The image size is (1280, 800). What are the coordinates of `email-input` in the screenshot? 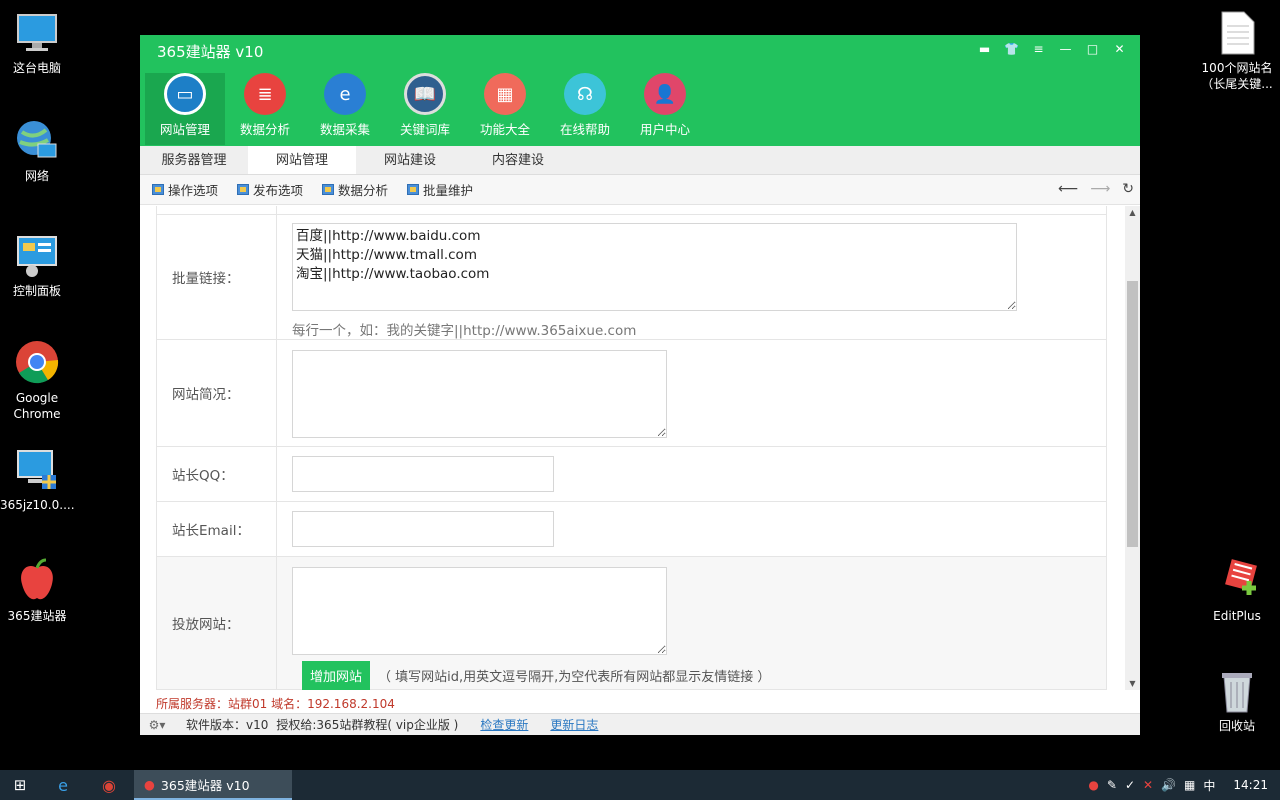 It's located at (423, 529).